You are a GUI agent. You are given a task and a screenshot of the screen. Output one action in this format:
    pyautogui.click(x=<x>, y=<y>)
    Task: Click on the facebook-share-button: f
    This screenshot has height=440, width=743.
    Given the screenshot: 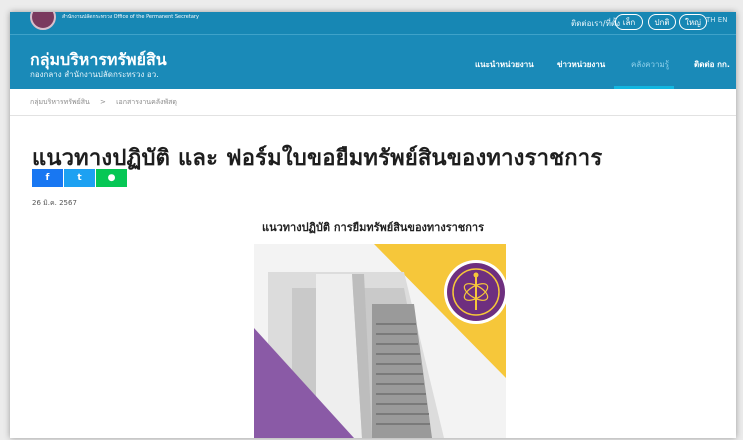 What is the action you would take?
    pyautogui.click(x=47, y=178)
    